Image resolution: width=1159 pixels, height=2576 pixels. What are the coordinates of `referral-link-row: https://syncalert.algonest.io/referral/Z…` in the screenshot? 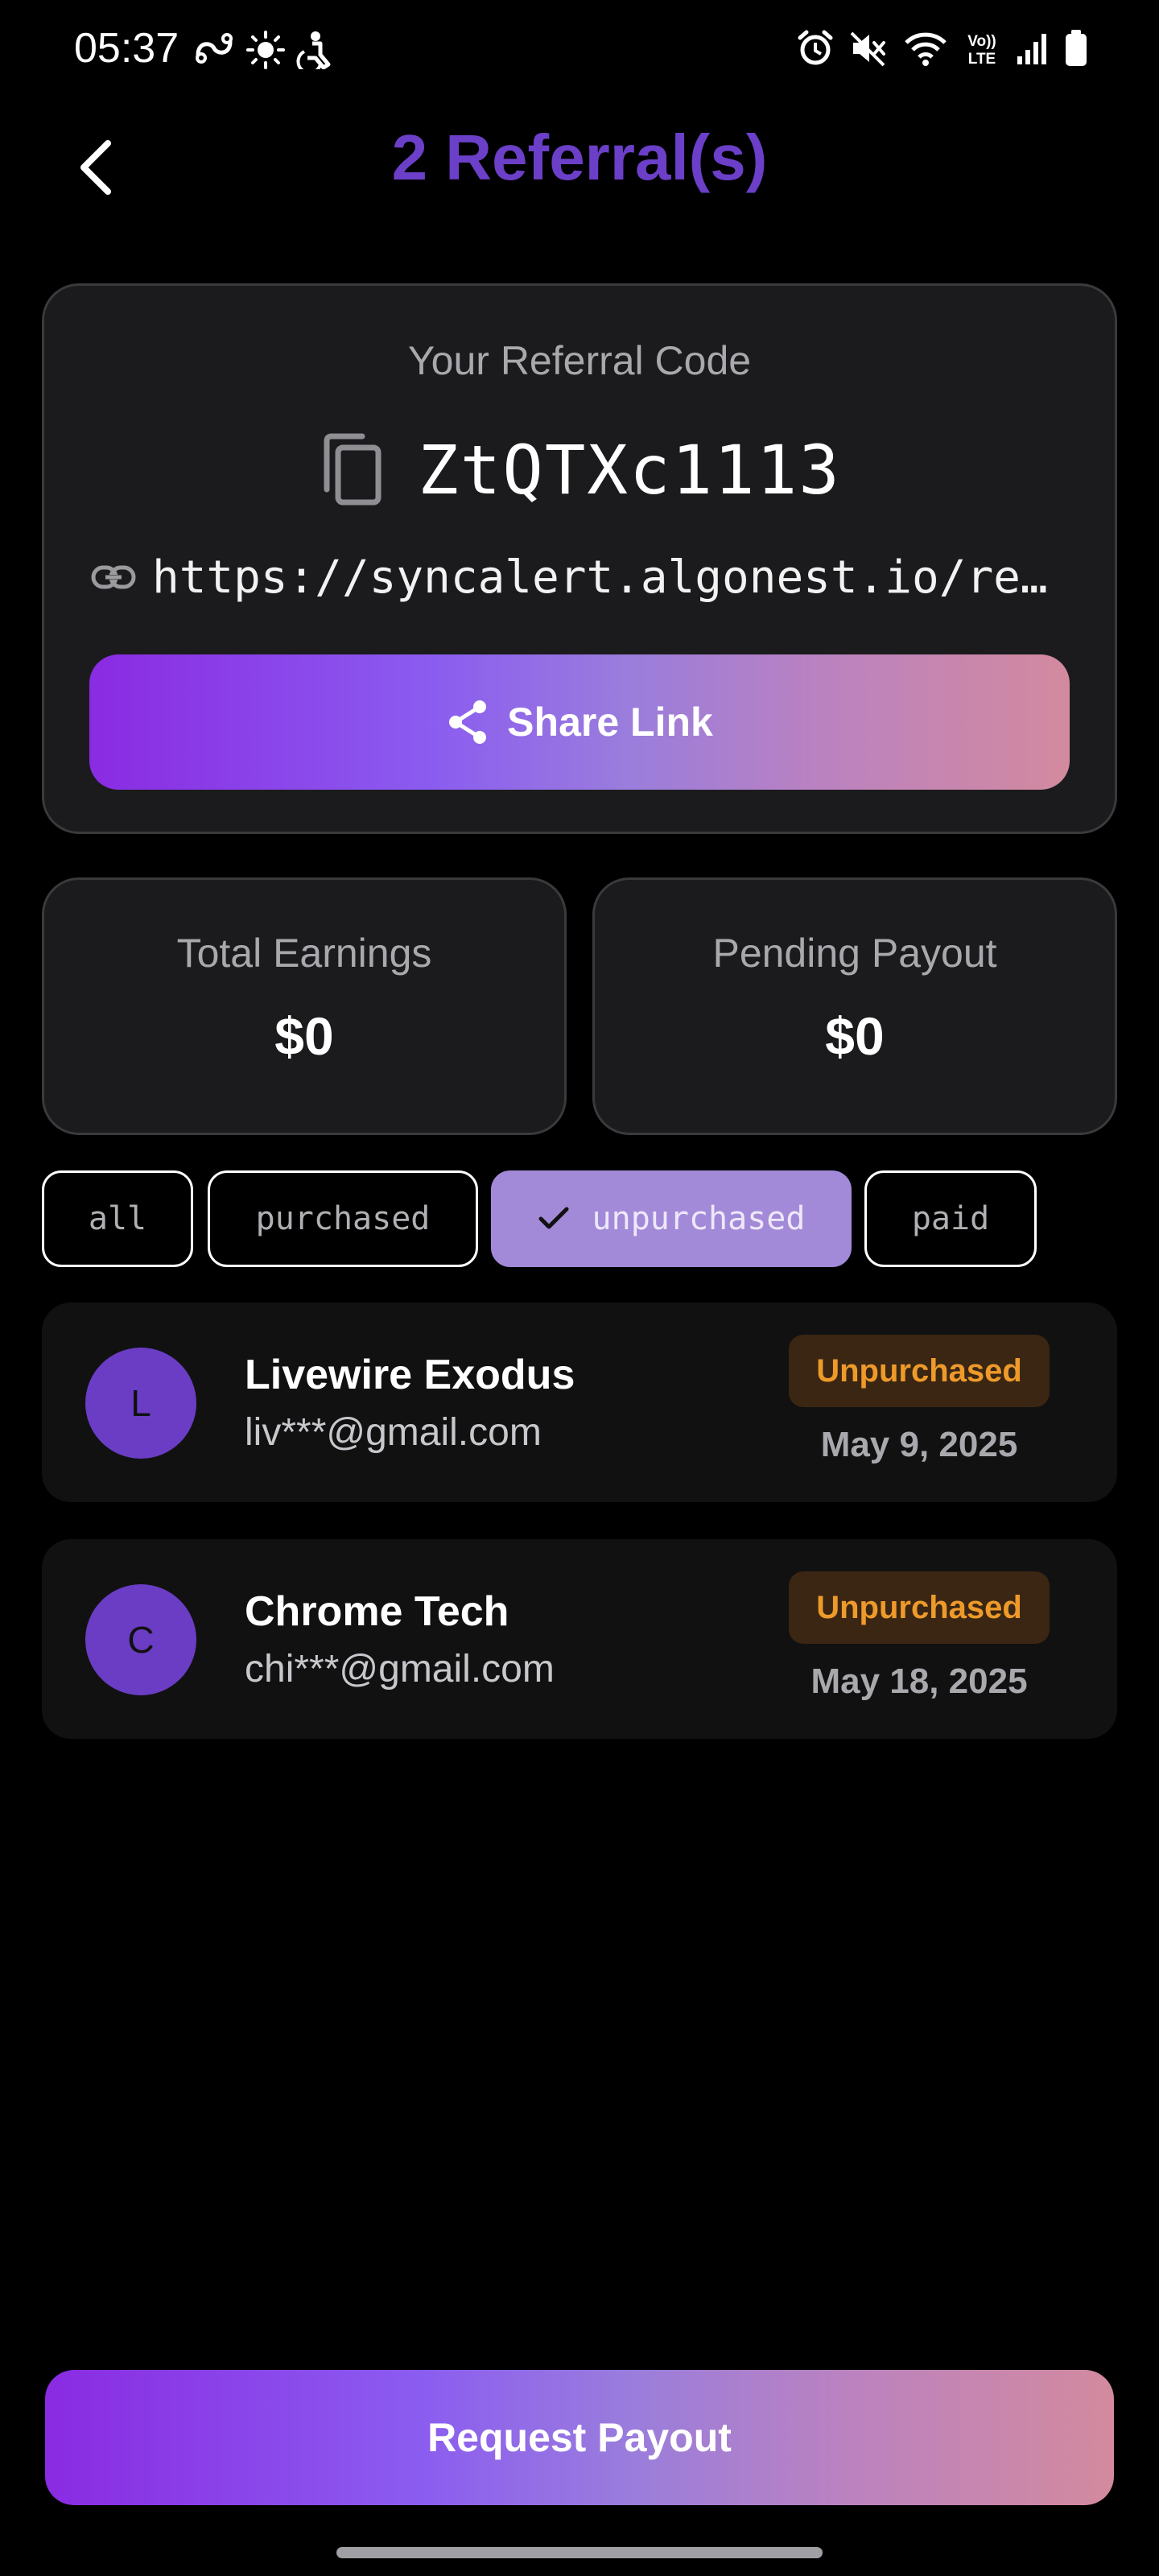 It's located at (579, 577).